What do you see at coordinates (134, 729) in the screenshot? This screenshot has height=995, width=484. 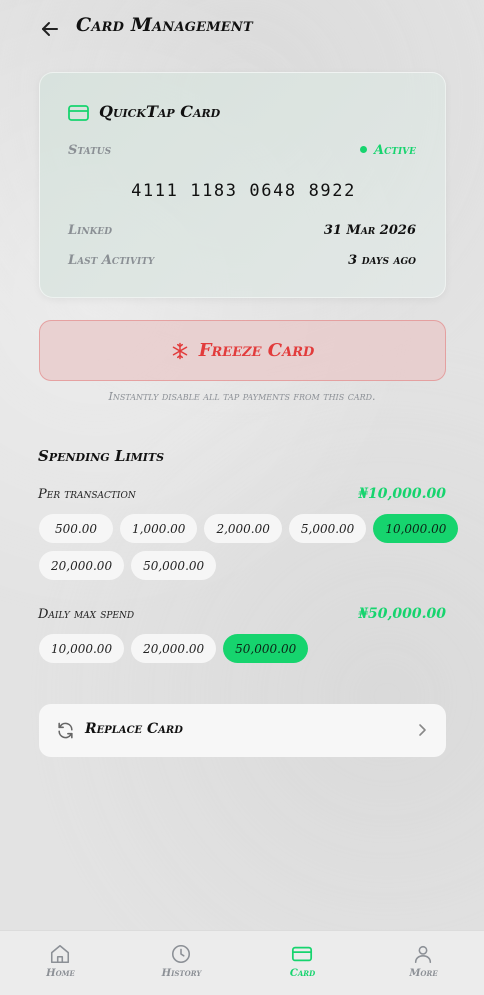 I see `replace-card-label: Replace Card` at bounding box center [134, 729].